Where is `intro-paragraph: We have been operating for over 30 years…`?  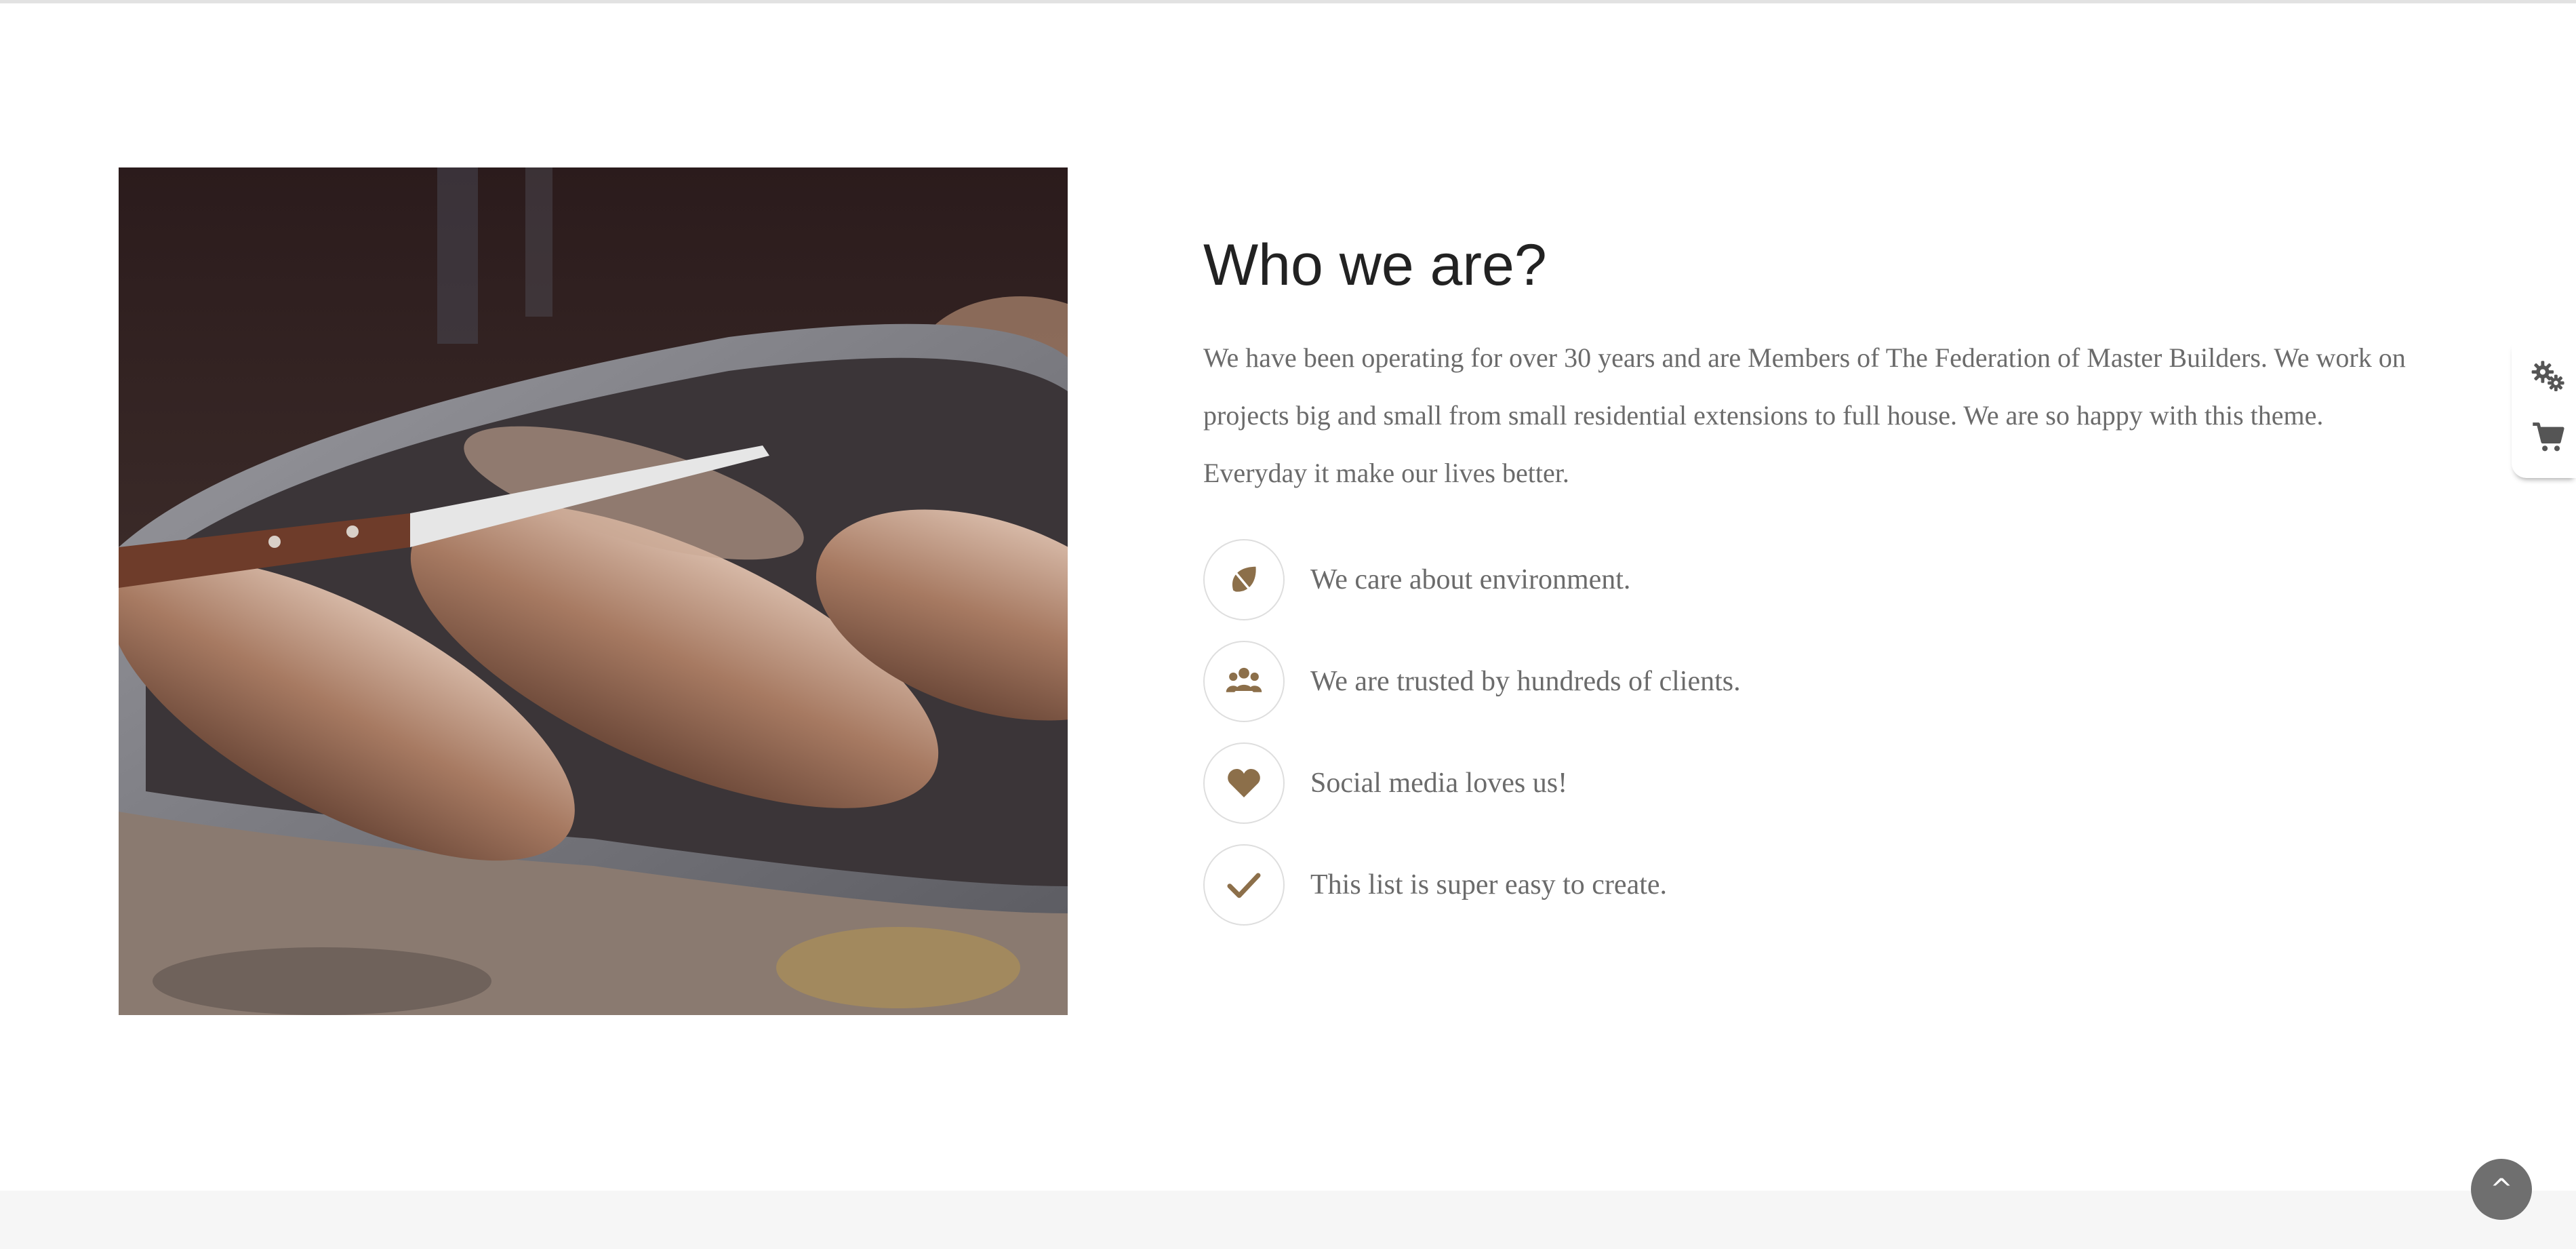 intro-paragraph: We have been operating for over 30 years… is located at coordinates (1804, 415).